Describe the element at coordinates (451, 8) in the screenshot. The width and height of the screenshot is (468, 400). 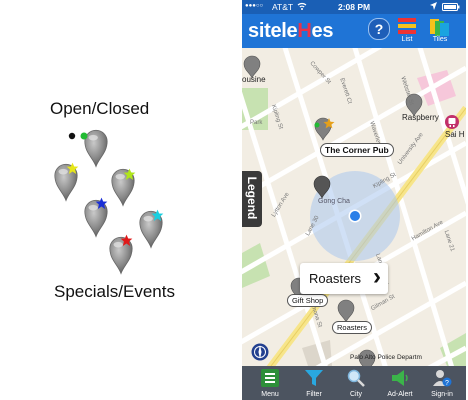
I see `battery-icon` at that location.